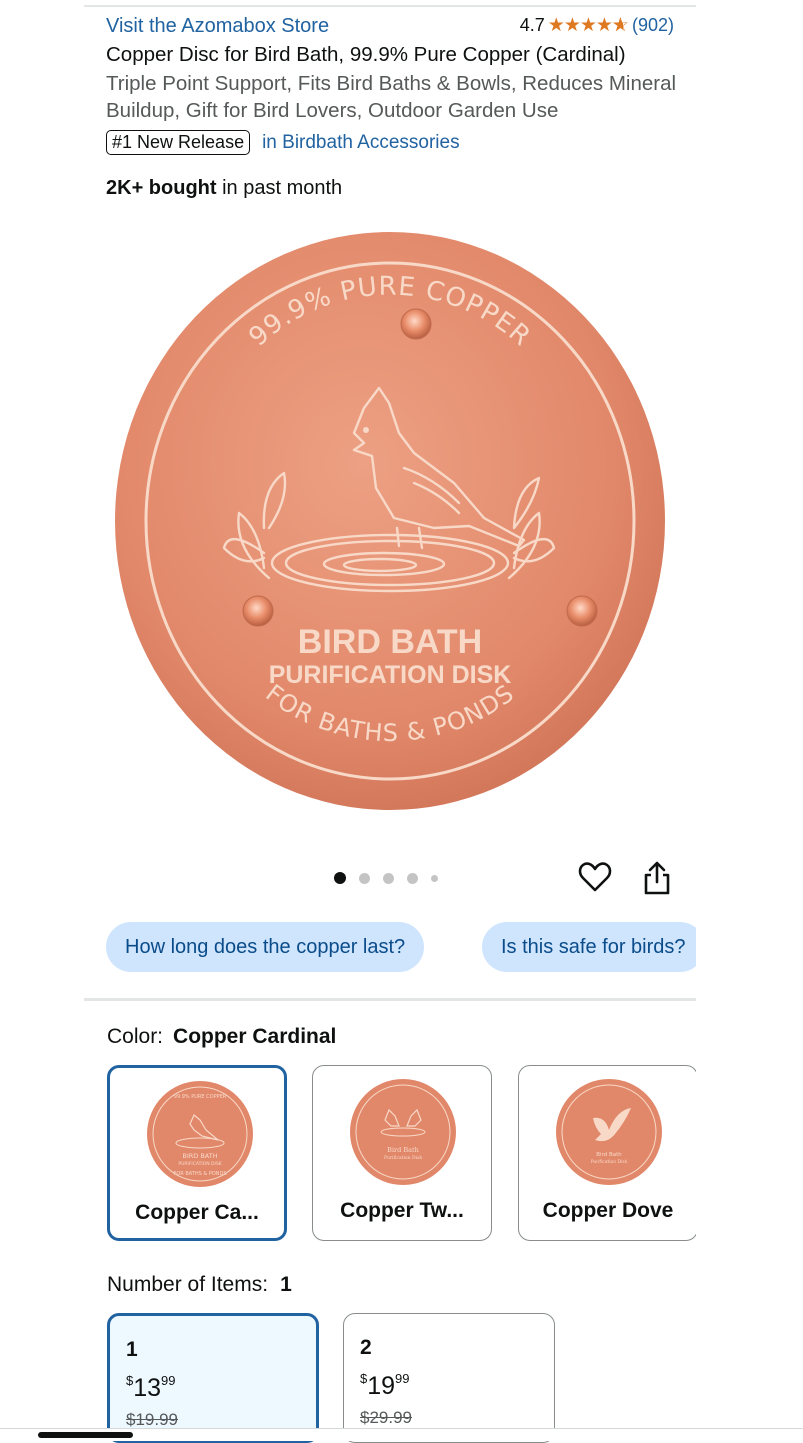  What do you see at coordinates (85, 1435) in the screenshot?
I see `home-indicator` at bounding box center [85, 1435].